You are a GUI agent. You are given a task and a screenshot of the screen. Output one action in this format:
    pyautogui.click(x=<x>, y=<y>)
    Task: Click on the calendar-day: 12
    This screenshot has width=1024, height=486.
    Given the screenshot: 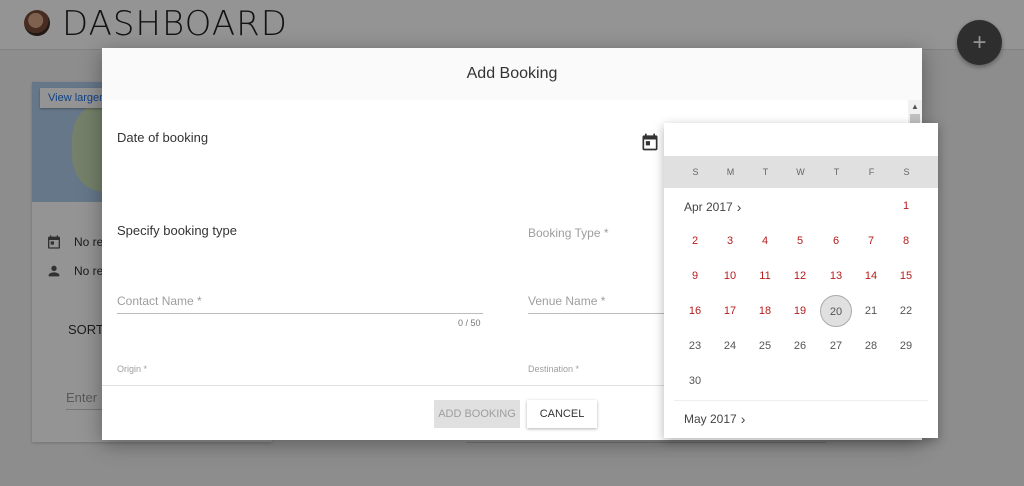 What is the action you would take?
    pyautogui.click(x=800, y=276)
    